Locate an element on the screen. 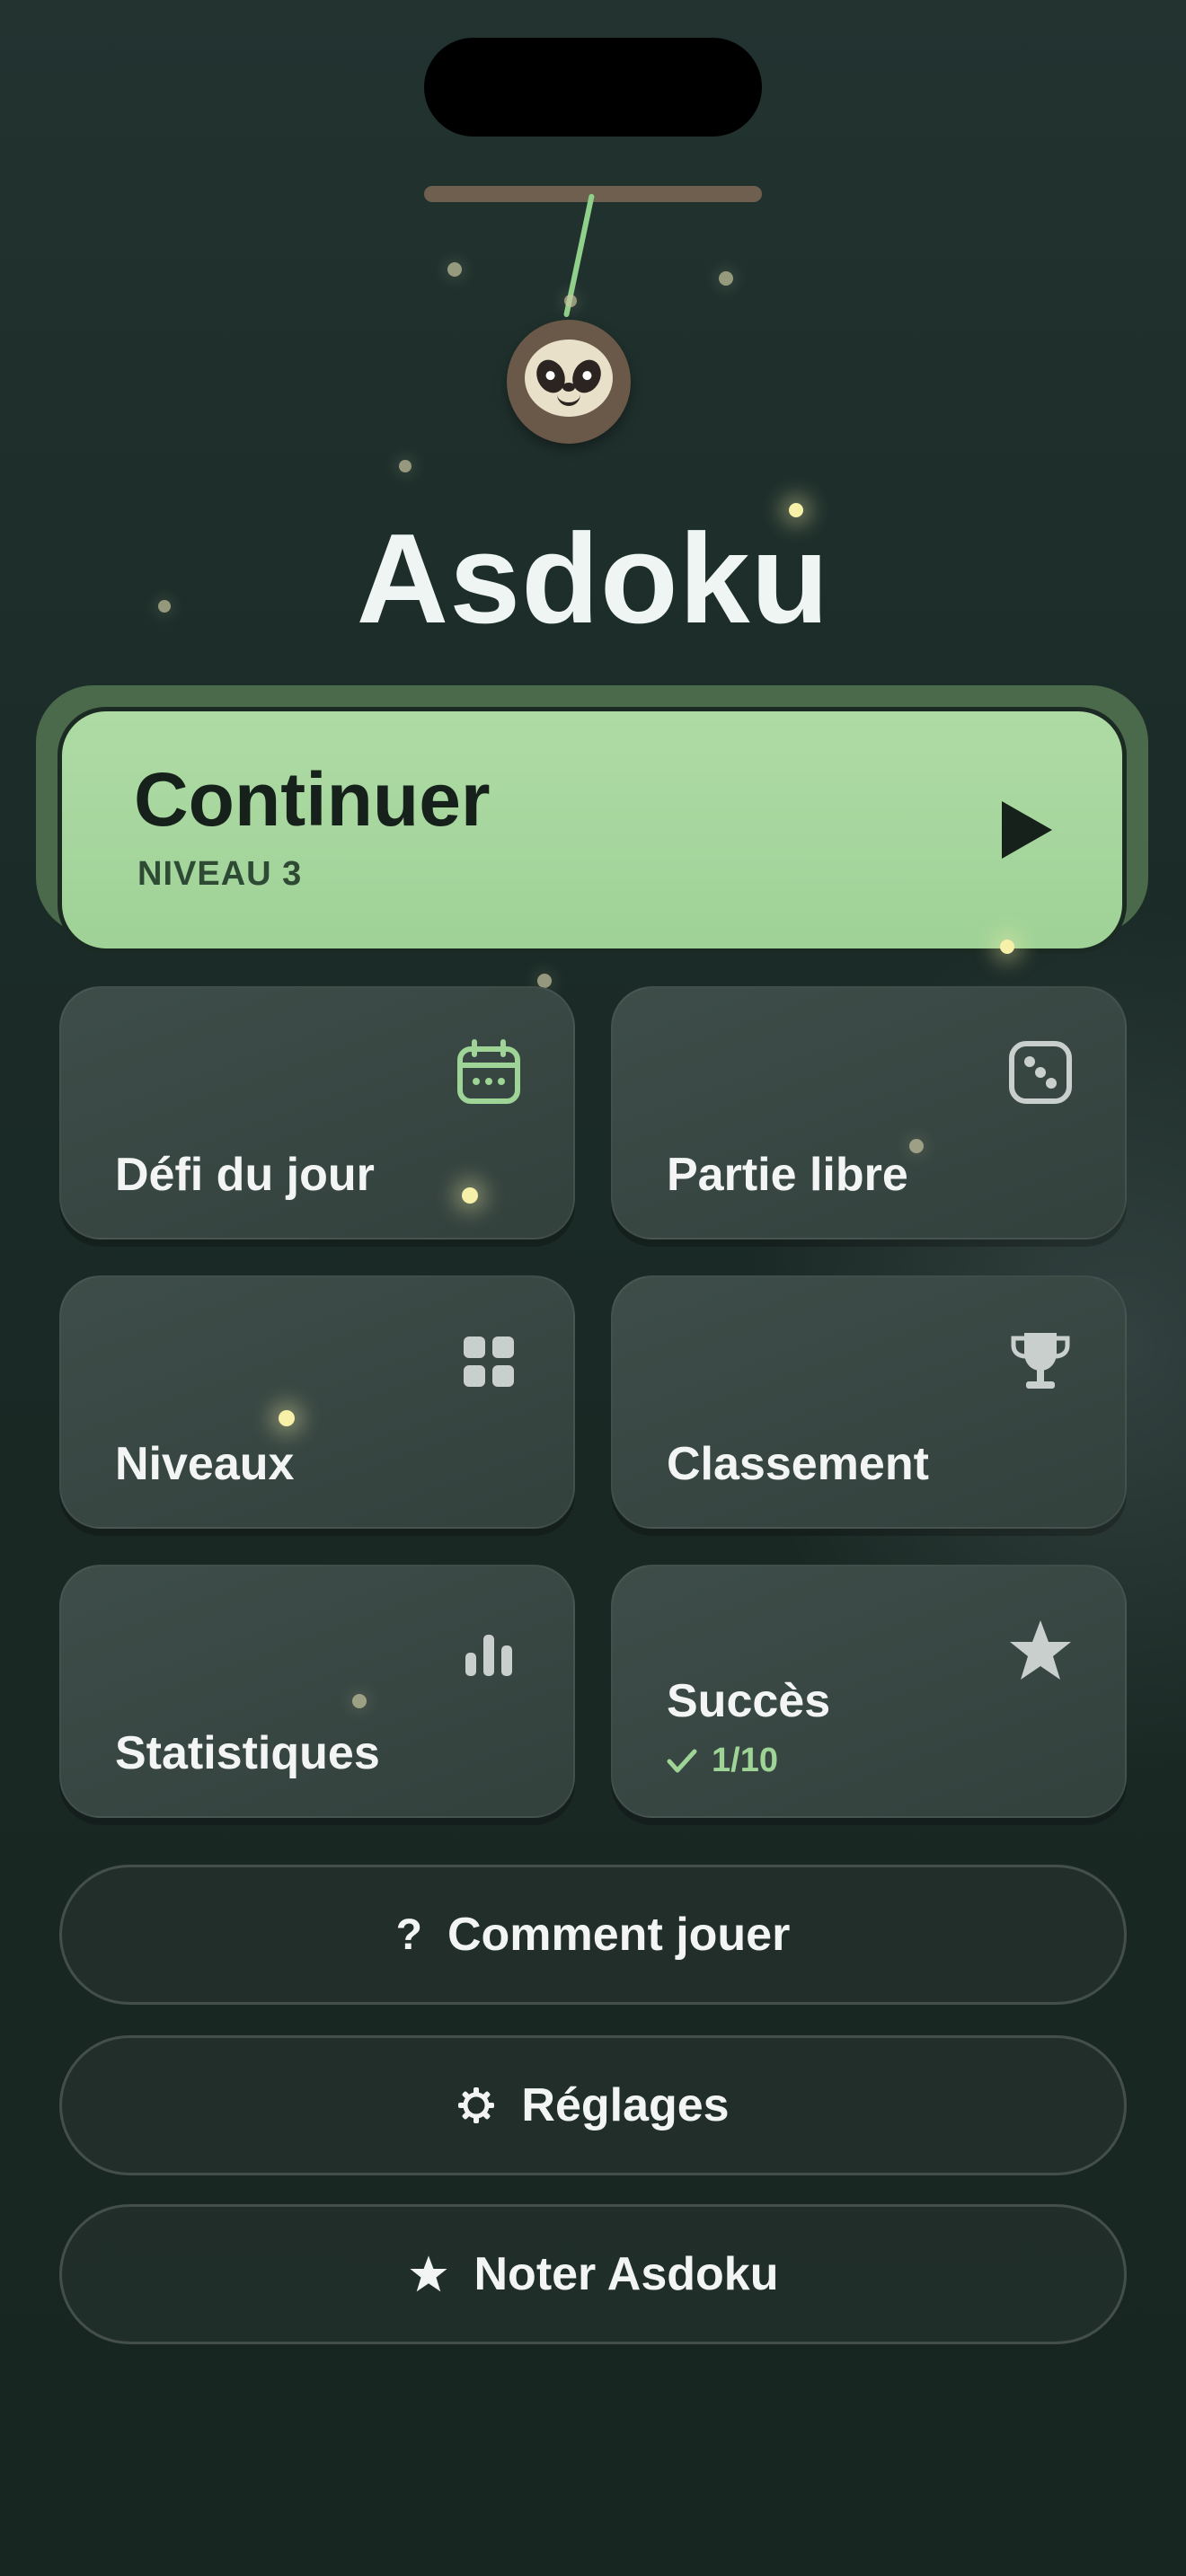  dynamic-island is located at coordinates (593, 87).